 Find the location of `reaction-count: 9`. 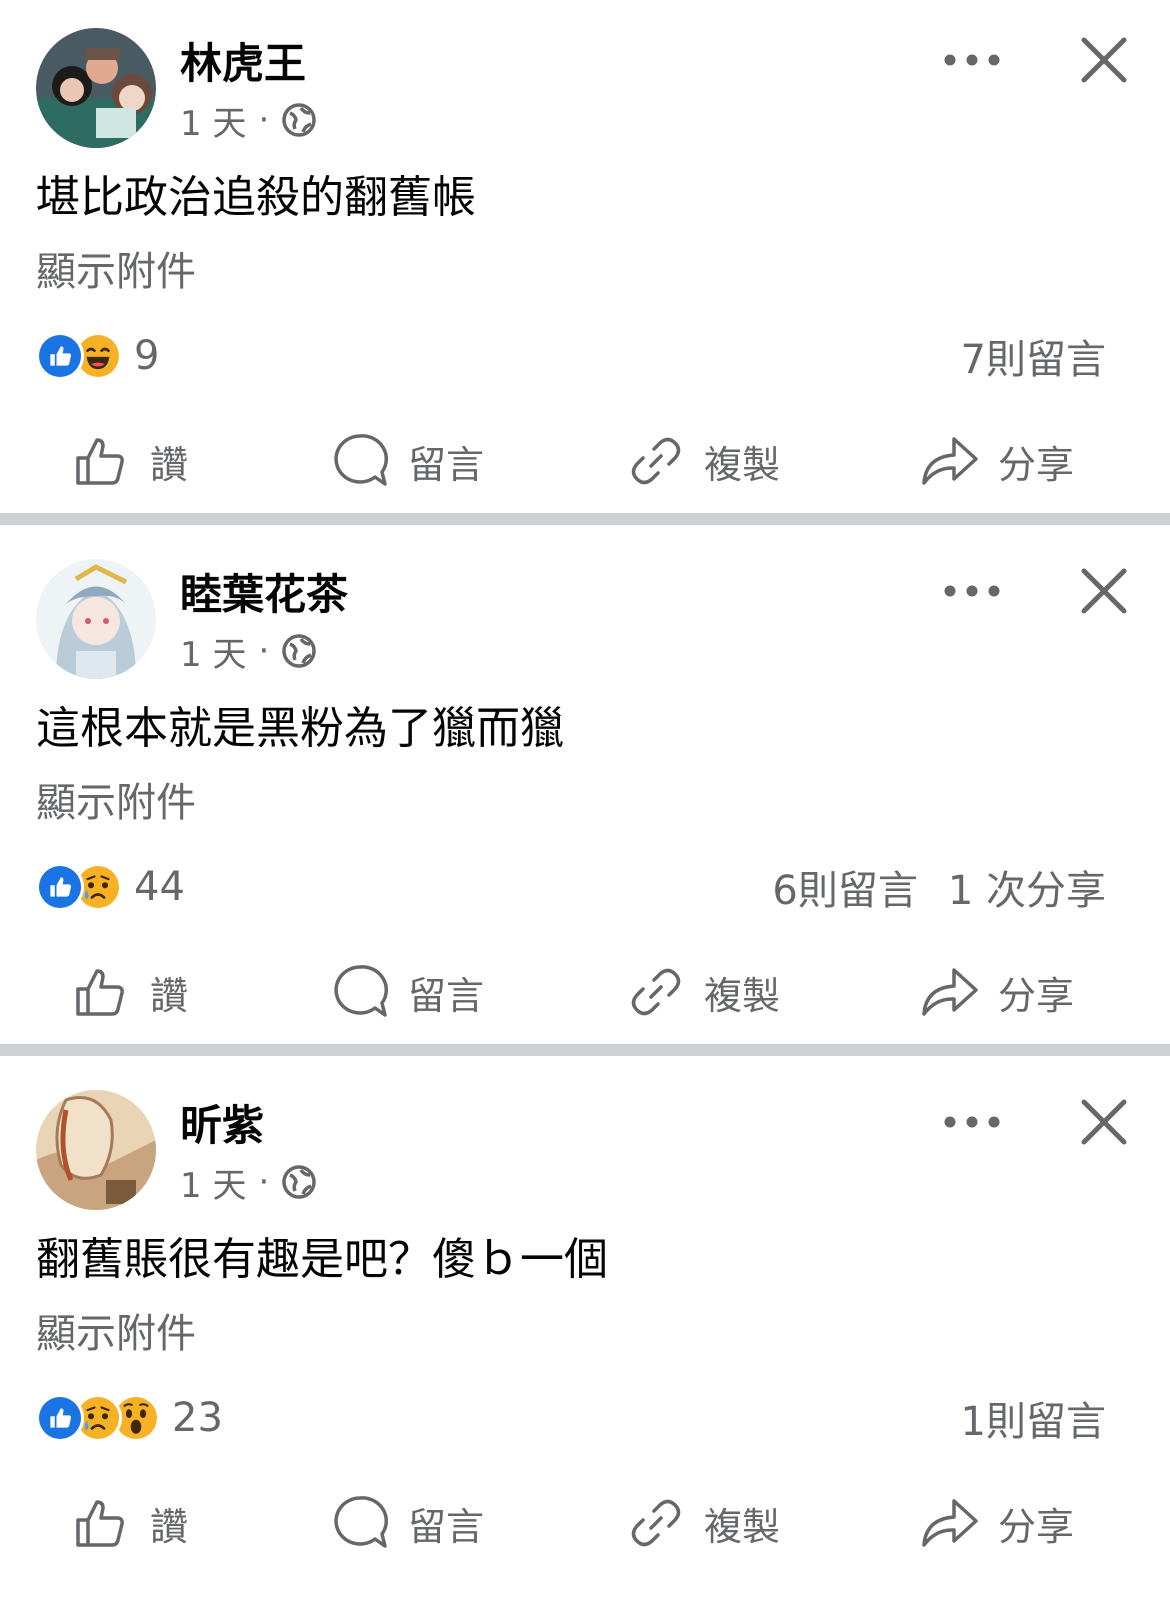

reaction-count: 9 is located at coordinates (147, 356).